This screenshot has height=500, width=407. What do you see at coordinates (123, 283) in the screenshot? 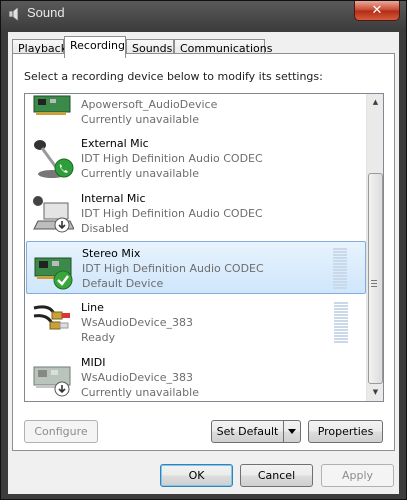
I see `device-status: Default Device` at bounding box center [123, 283].